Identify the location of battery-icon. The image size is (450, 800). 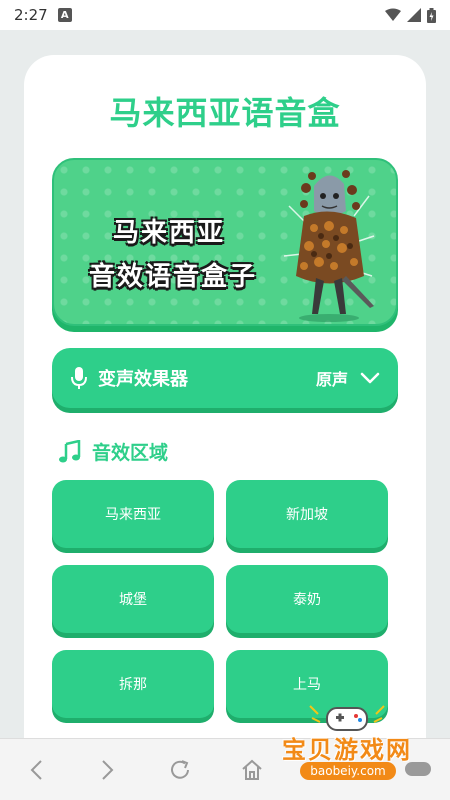
(431, 15).